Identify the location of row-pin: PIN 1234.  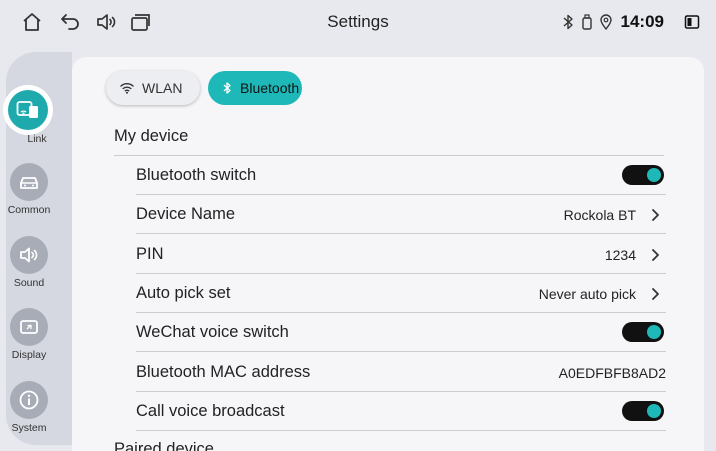
(401, 254).